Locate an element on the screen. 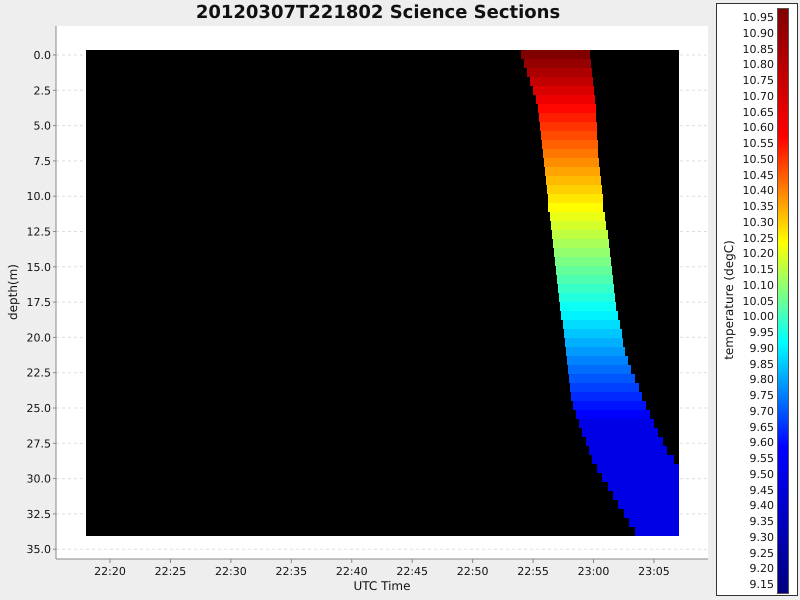  colorbar-tick-label: 9.45 is located at coordinates (762, 490).